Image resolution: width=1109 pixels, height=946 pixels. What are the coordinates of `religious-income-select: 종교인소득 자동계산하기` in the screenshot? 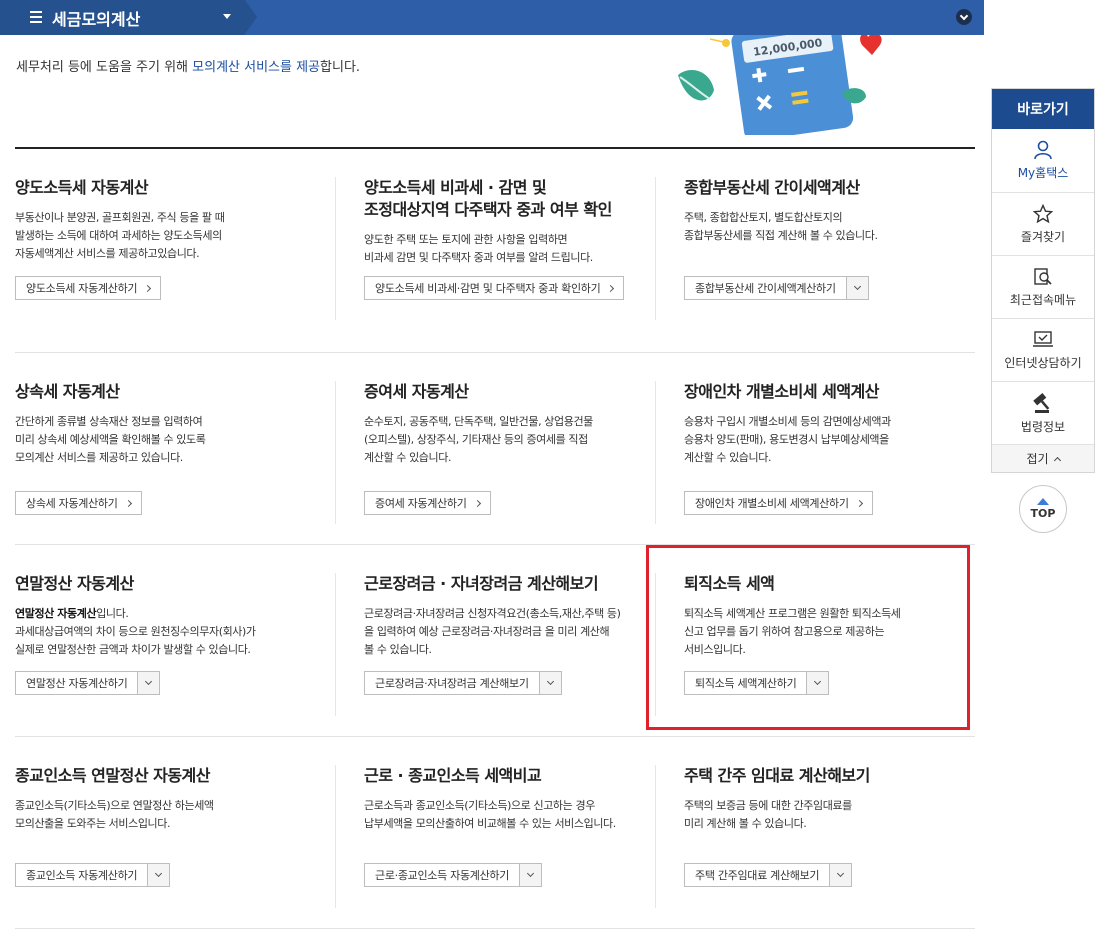 It's located at (93, 875).